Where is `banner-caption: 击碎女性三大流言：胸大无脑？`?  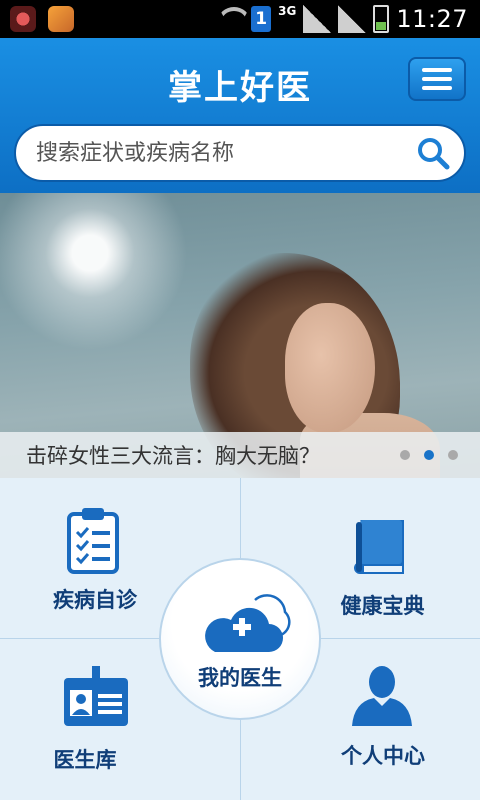 banner-caption: 击碎女性三大流言：胸大无脑？ is located at coordinates (173, 455).